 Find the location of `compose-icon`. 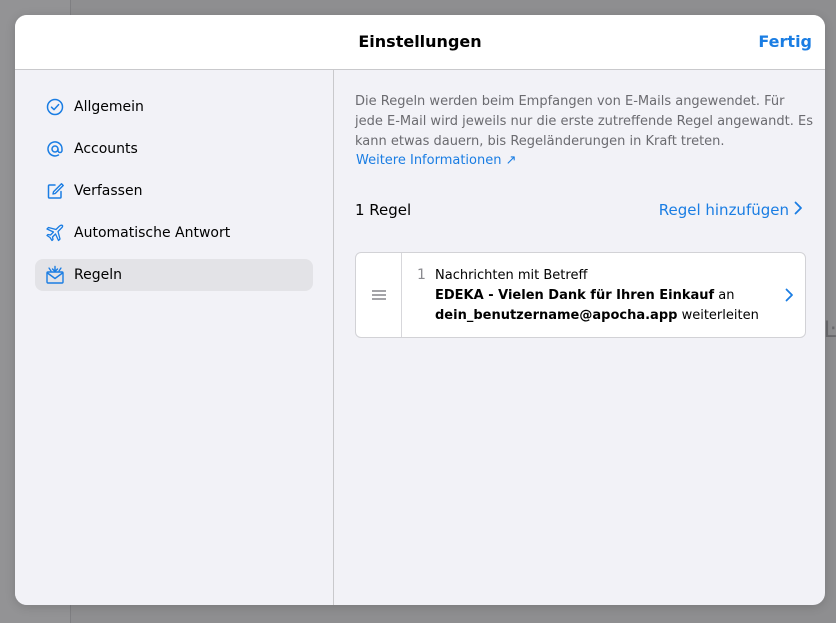

compose-icon is located at coordinates (55, 191).